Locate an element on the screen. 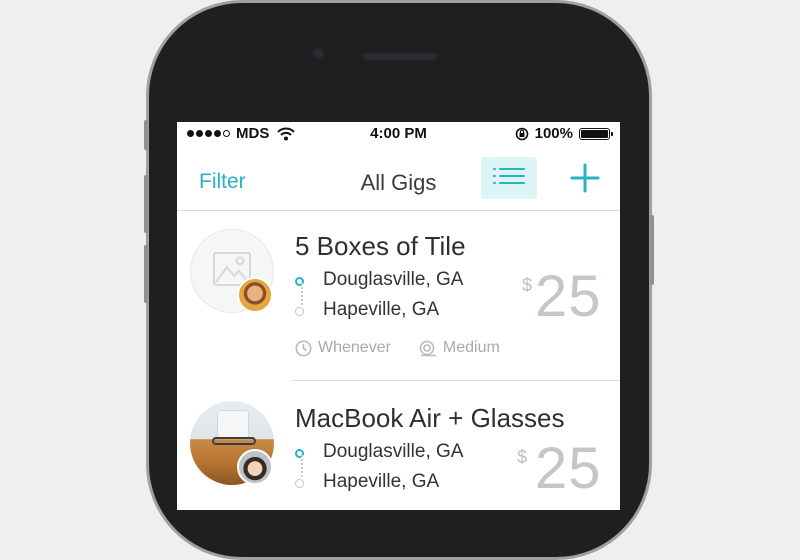 This screenshot has width=800, height=560. front-camera is located at coordinates (318, 53).